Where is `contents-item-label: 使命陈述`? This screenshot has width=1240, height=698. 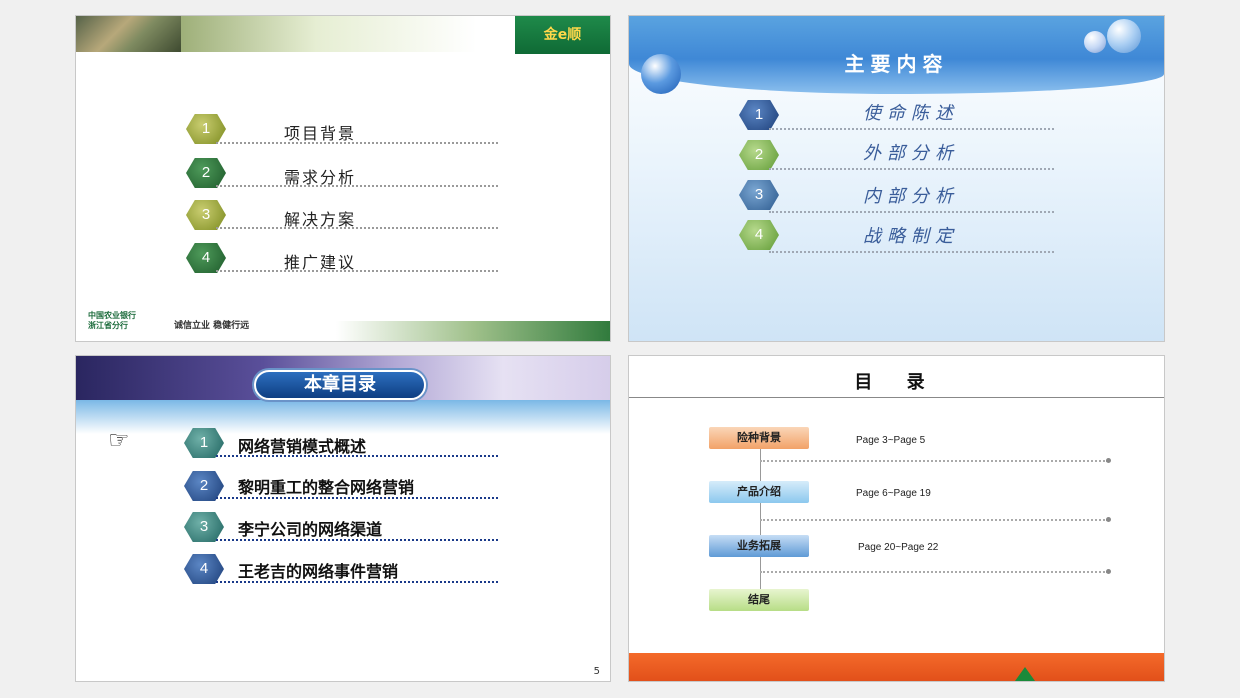
contents-item-label: 使命陈述 is located at coordinates (911, 113).